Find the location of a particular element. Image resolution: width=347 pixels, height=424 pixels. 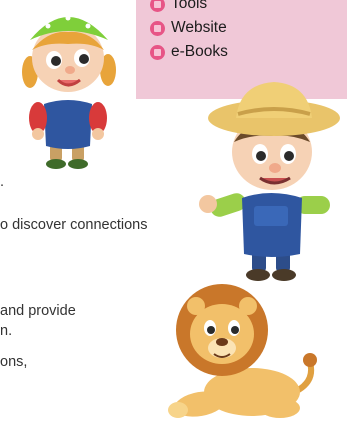

body-text-line: o discover connections is located at coordinates (74, 225).